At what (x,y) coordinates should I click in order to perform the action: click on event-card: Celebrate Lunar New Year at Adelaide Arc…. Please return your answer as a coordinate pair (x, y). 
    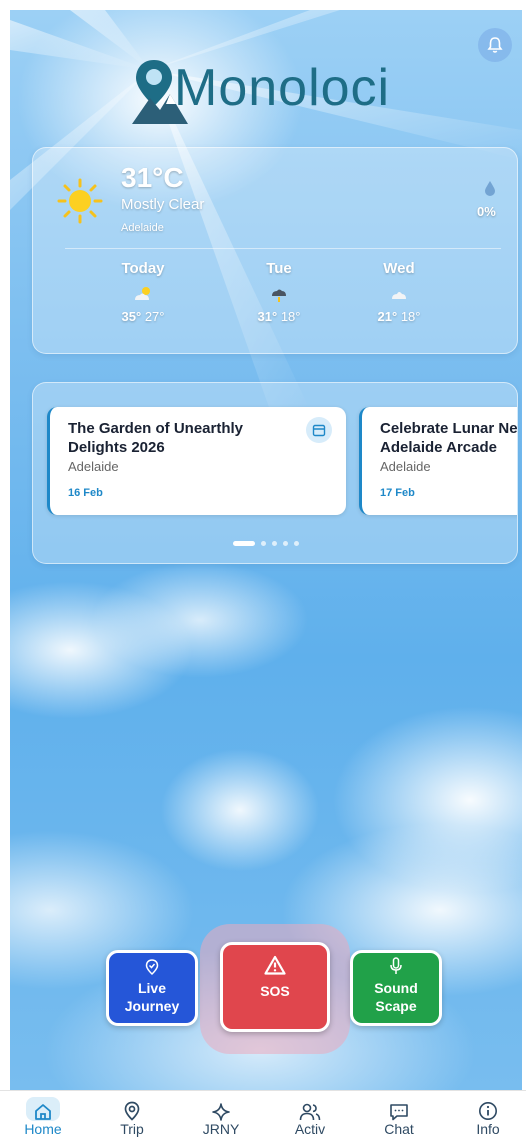
    Looking at the image, I should click on (438, 461).